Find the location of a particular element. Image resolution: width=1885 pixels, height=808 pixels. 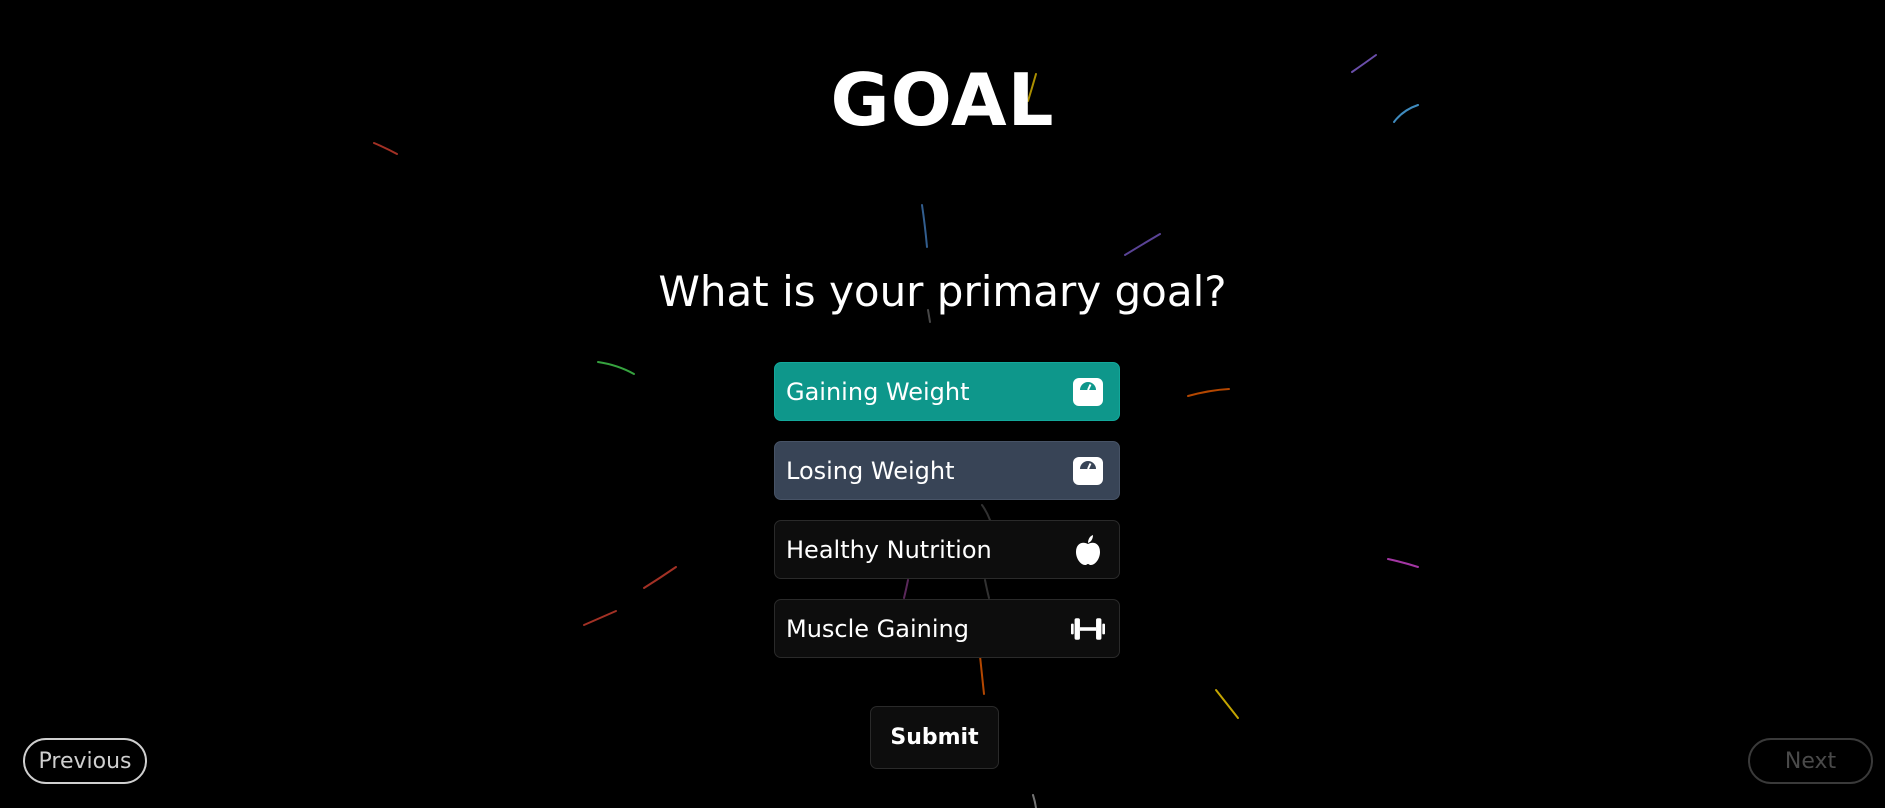

option-label: Losing Weight is located at coordinates (870, 470).